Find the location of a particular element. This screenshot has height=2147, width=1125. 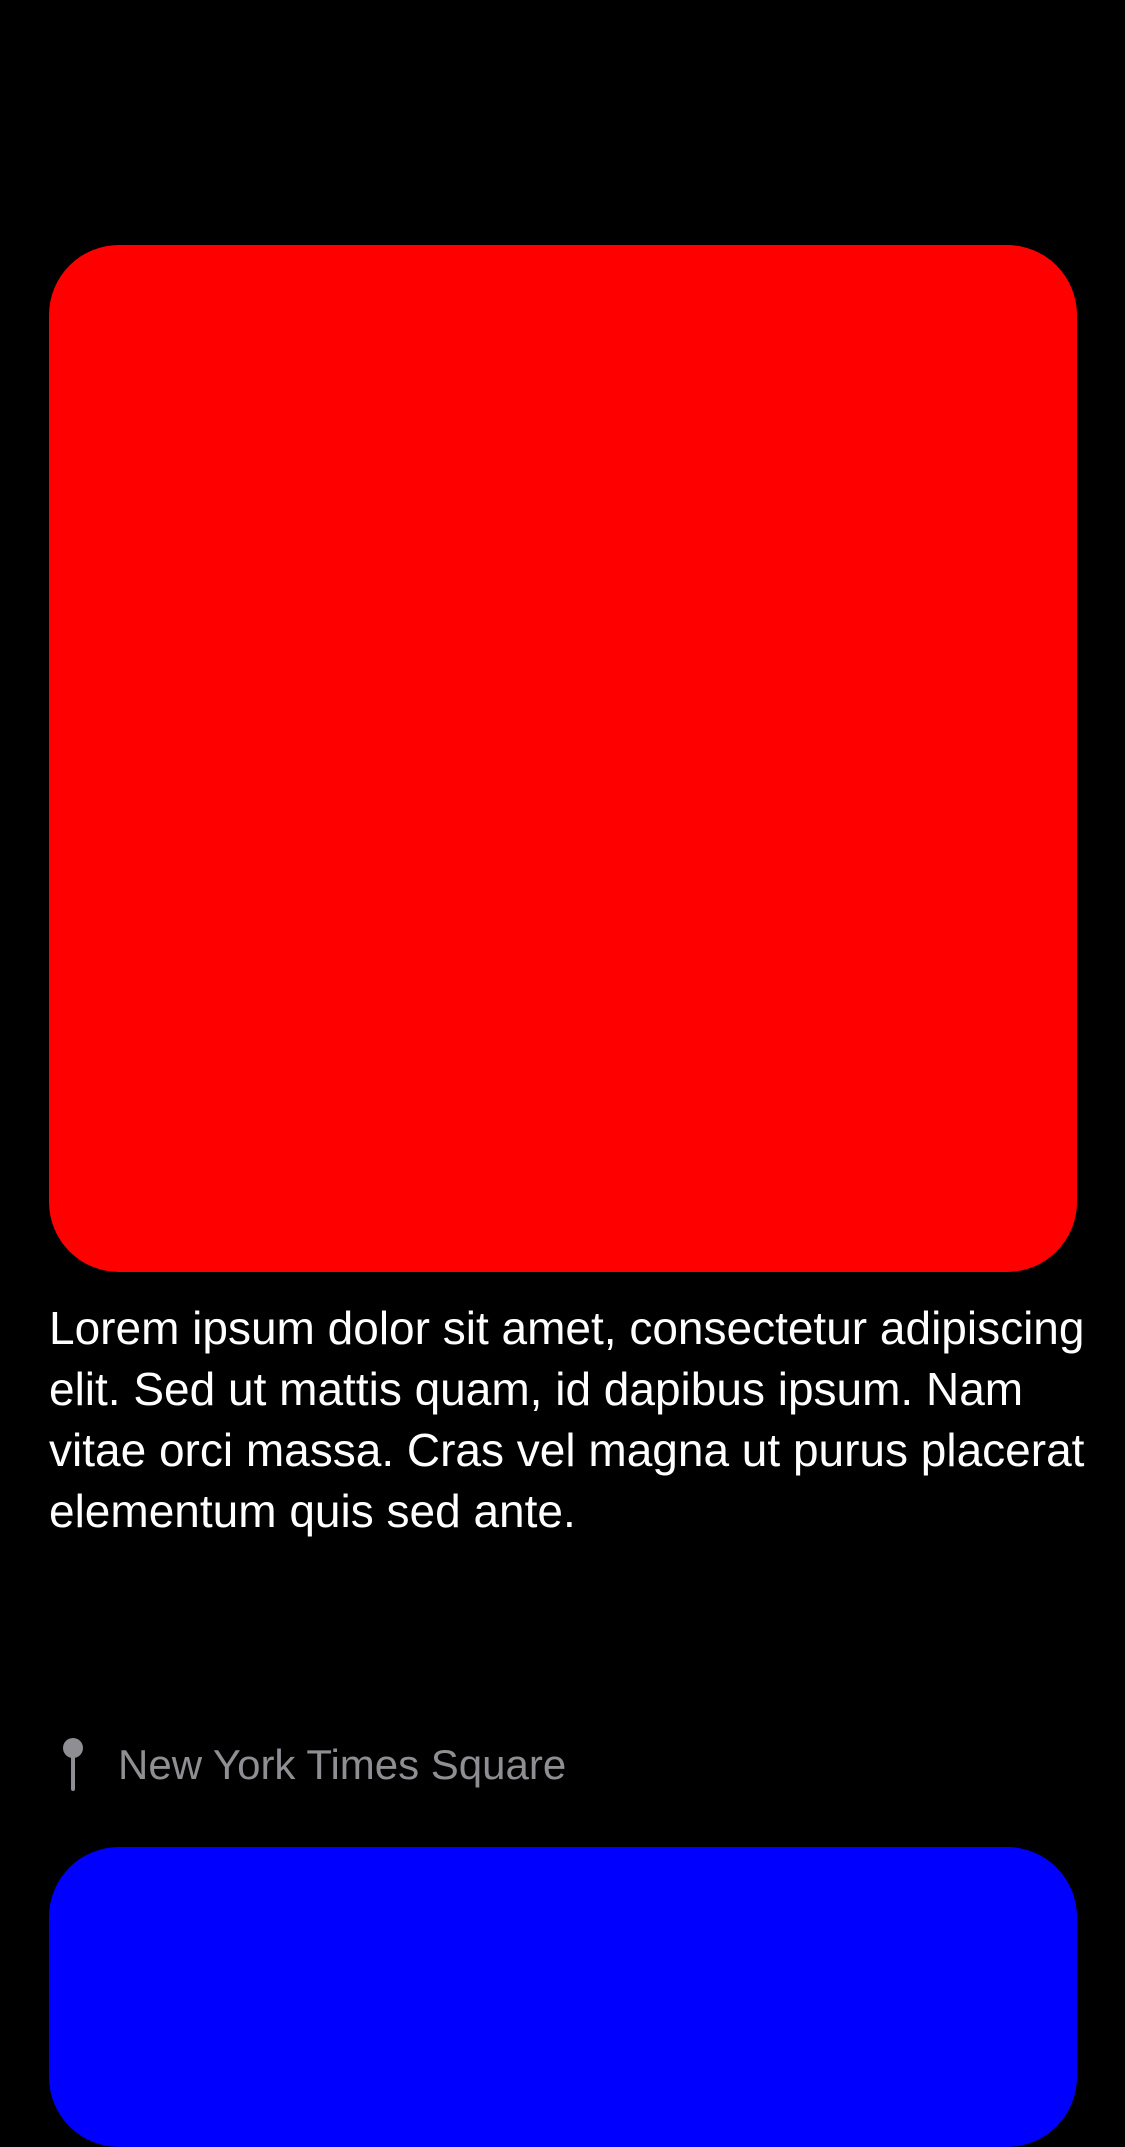

post-location: New York Times Square is located at coordinates (310, 1765).